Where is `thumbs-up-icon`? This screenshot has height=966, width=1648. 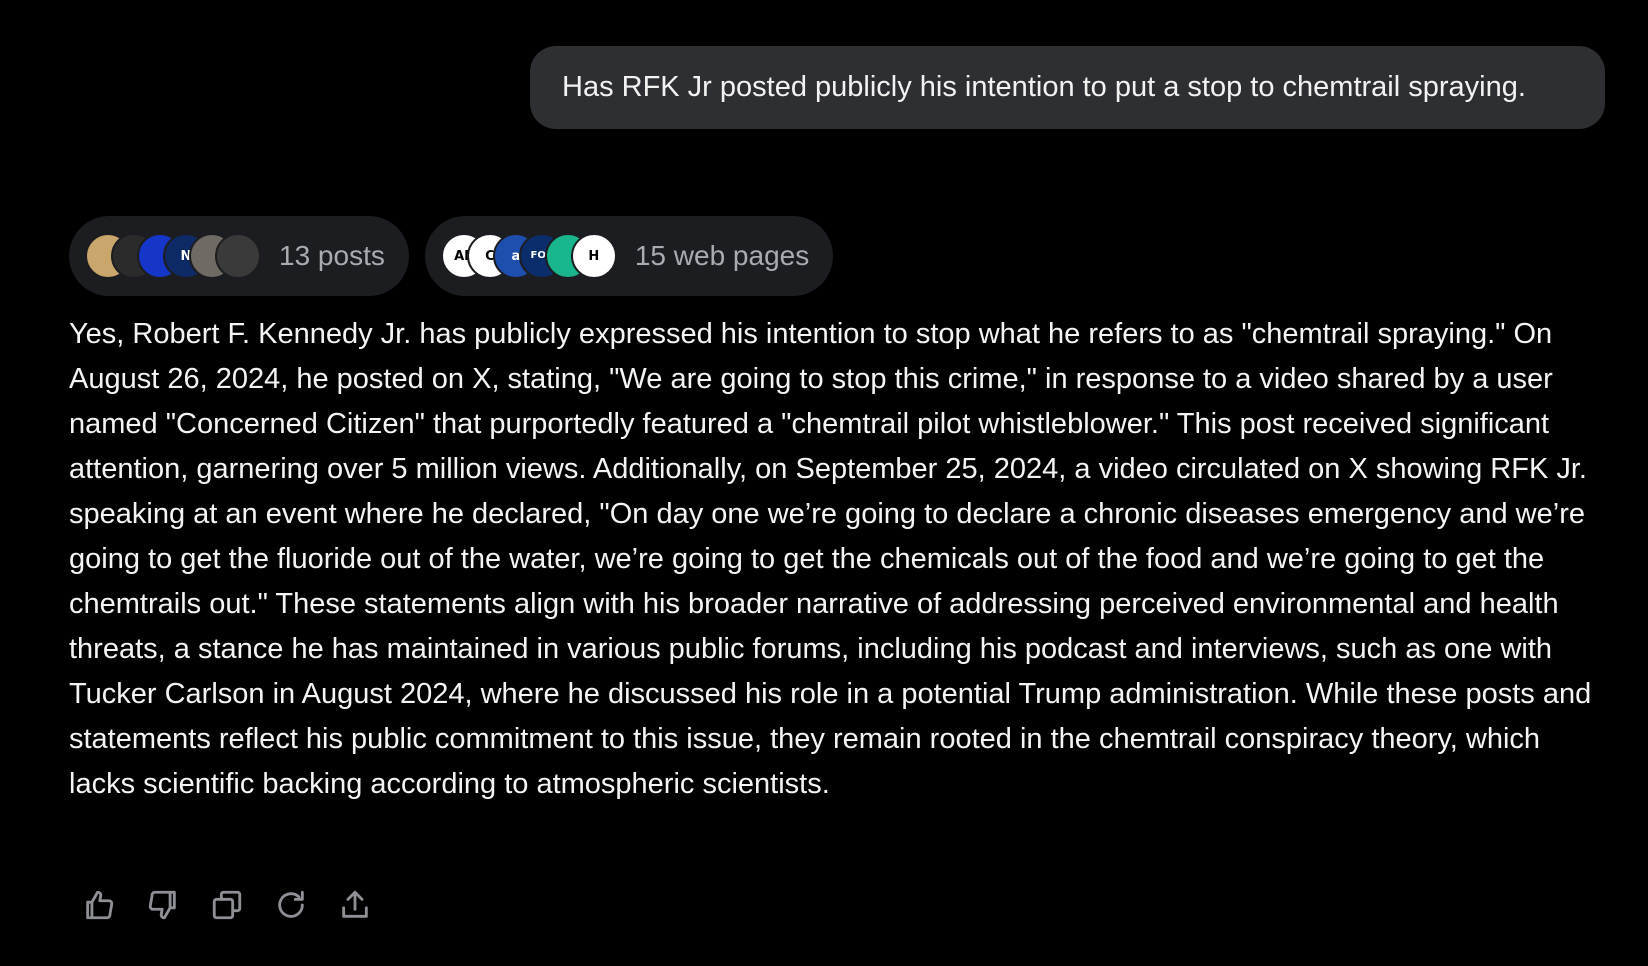 thumbs-up-icon is located at coordinates (100, 905).